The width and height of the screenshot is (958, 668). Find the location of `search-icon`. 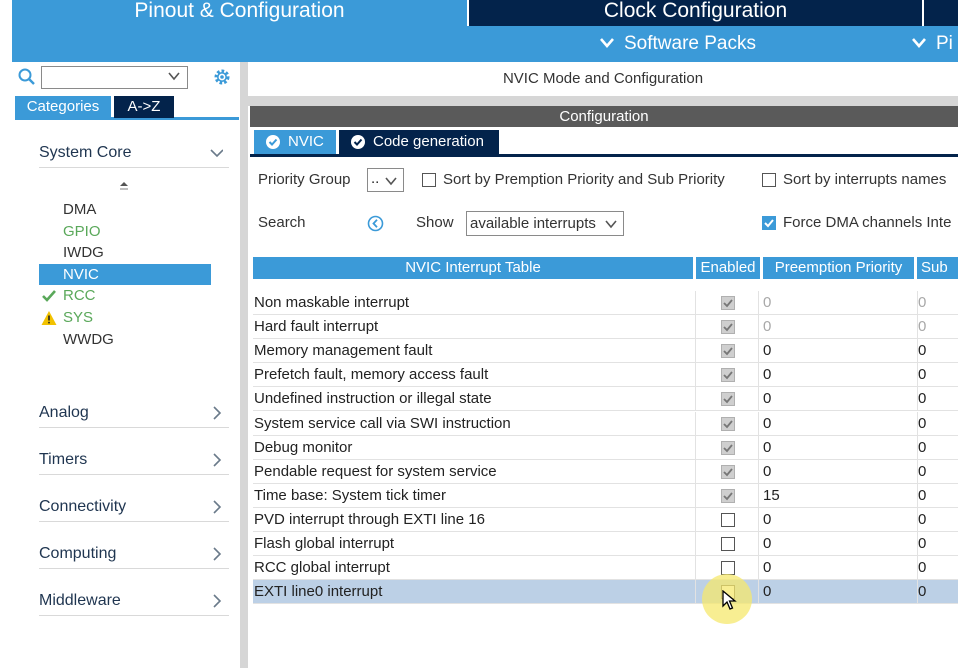

search-icon is located at coordinates (27, 77).